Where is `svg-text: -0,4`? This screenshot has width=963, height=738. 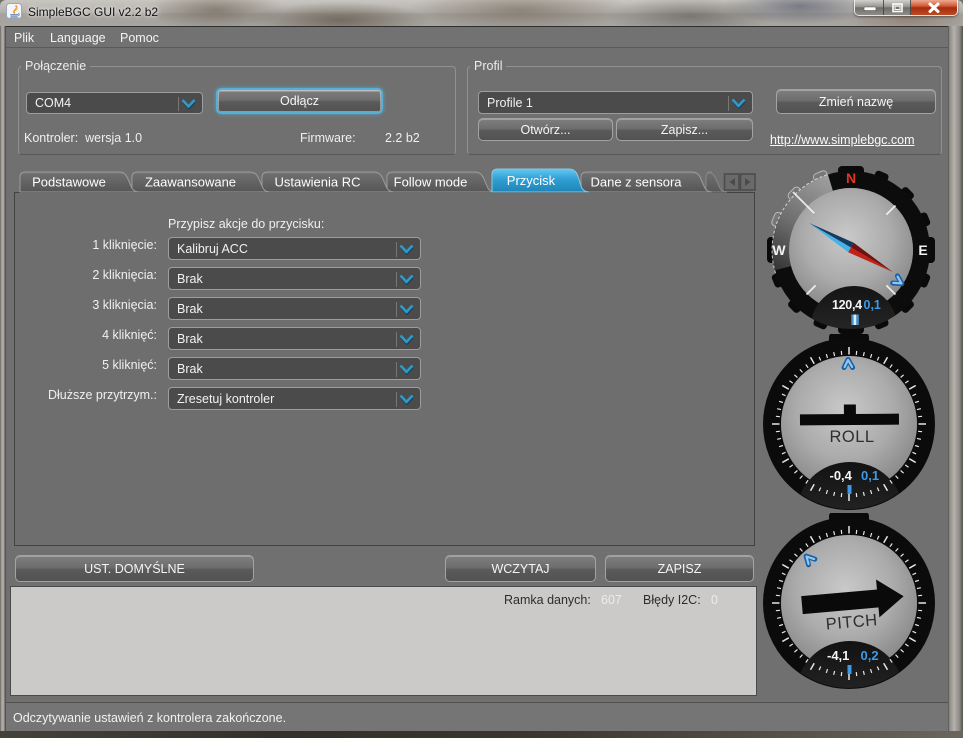
svg-text: -0,4 is located at coordinates (841, 475).